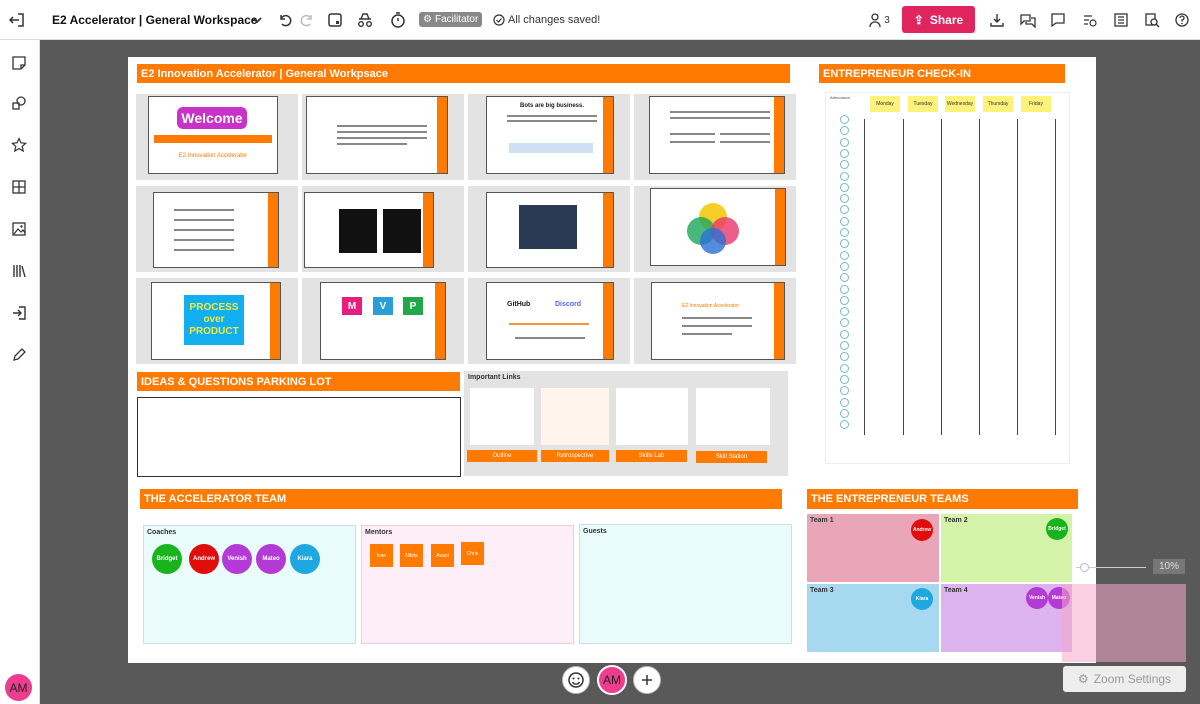 The height and width of the screenshot is (704, 1200). I want to click on image-icon, so click(19, 229).